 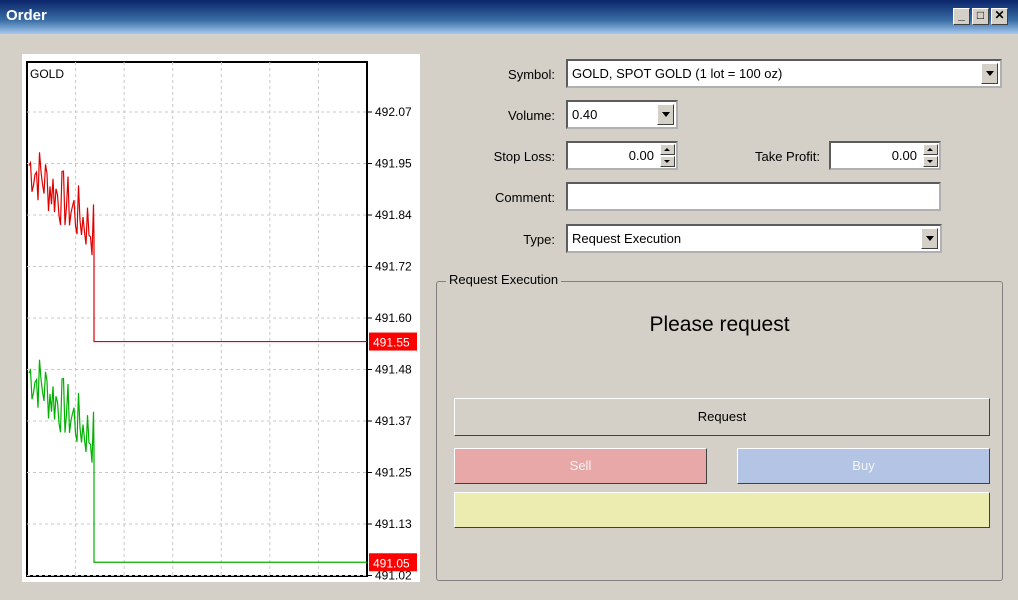 What do you see at coordinates (391, 343) in the screenshot?
I see `ask-price-marker: 491.55` at bounding box center [391, 343].